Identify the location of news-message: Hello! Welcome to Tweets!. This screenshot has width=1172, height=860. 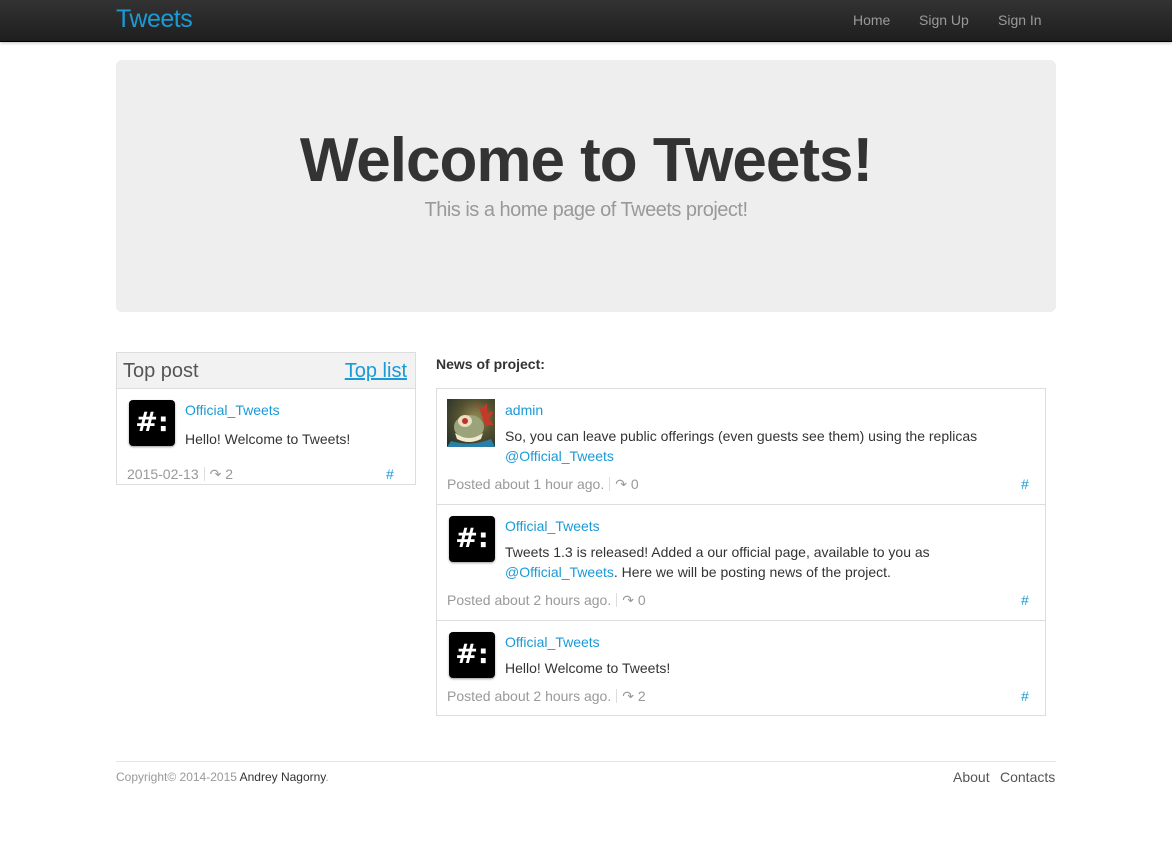
(588, 668).